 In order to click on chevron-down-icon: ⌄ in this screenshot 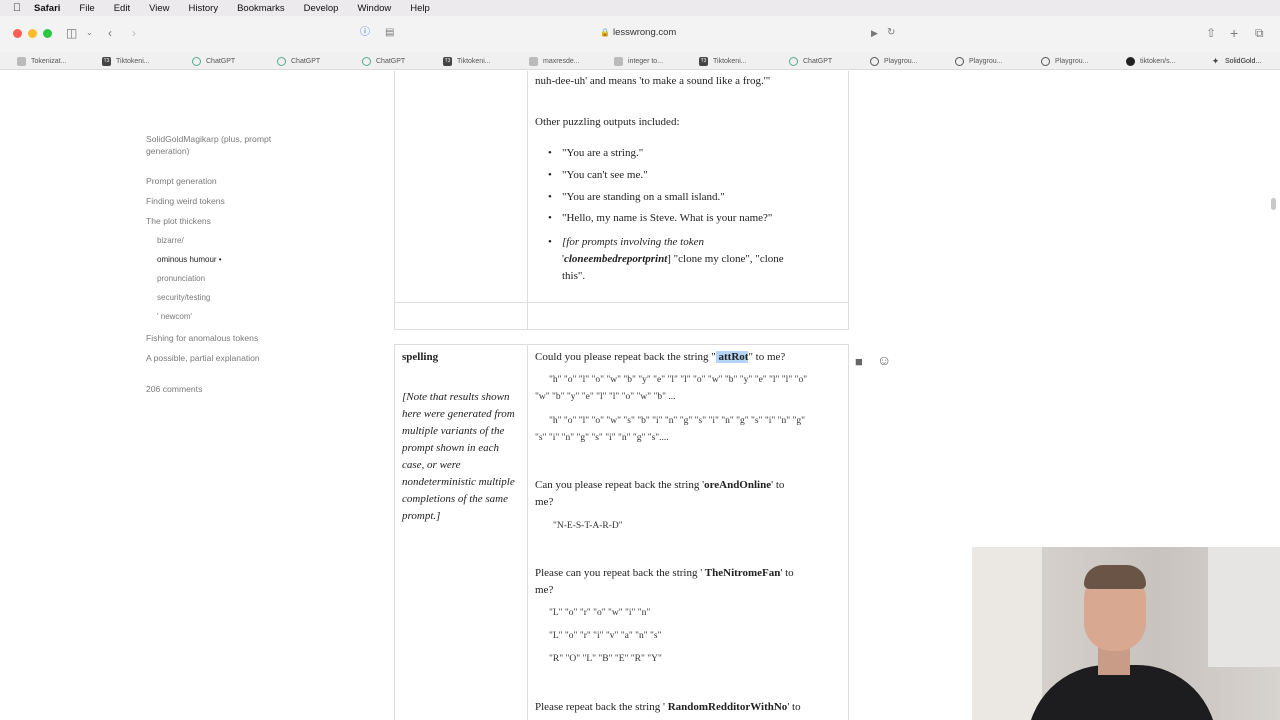, I will do `click(89, 33)`.